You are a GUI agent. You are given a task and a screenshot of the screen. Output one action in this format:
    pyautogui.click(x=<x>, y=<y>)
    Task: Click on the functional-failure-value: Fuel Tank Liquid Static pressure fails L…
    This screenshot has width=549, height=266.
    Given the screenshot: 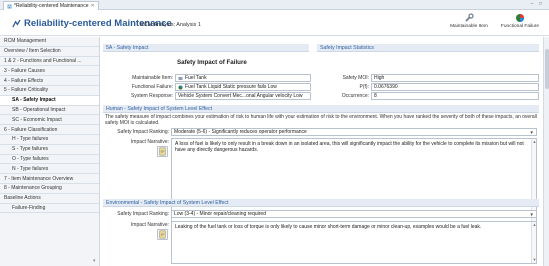 What is the action you would take?
    pyautogui.click(x=231, y=87)
    